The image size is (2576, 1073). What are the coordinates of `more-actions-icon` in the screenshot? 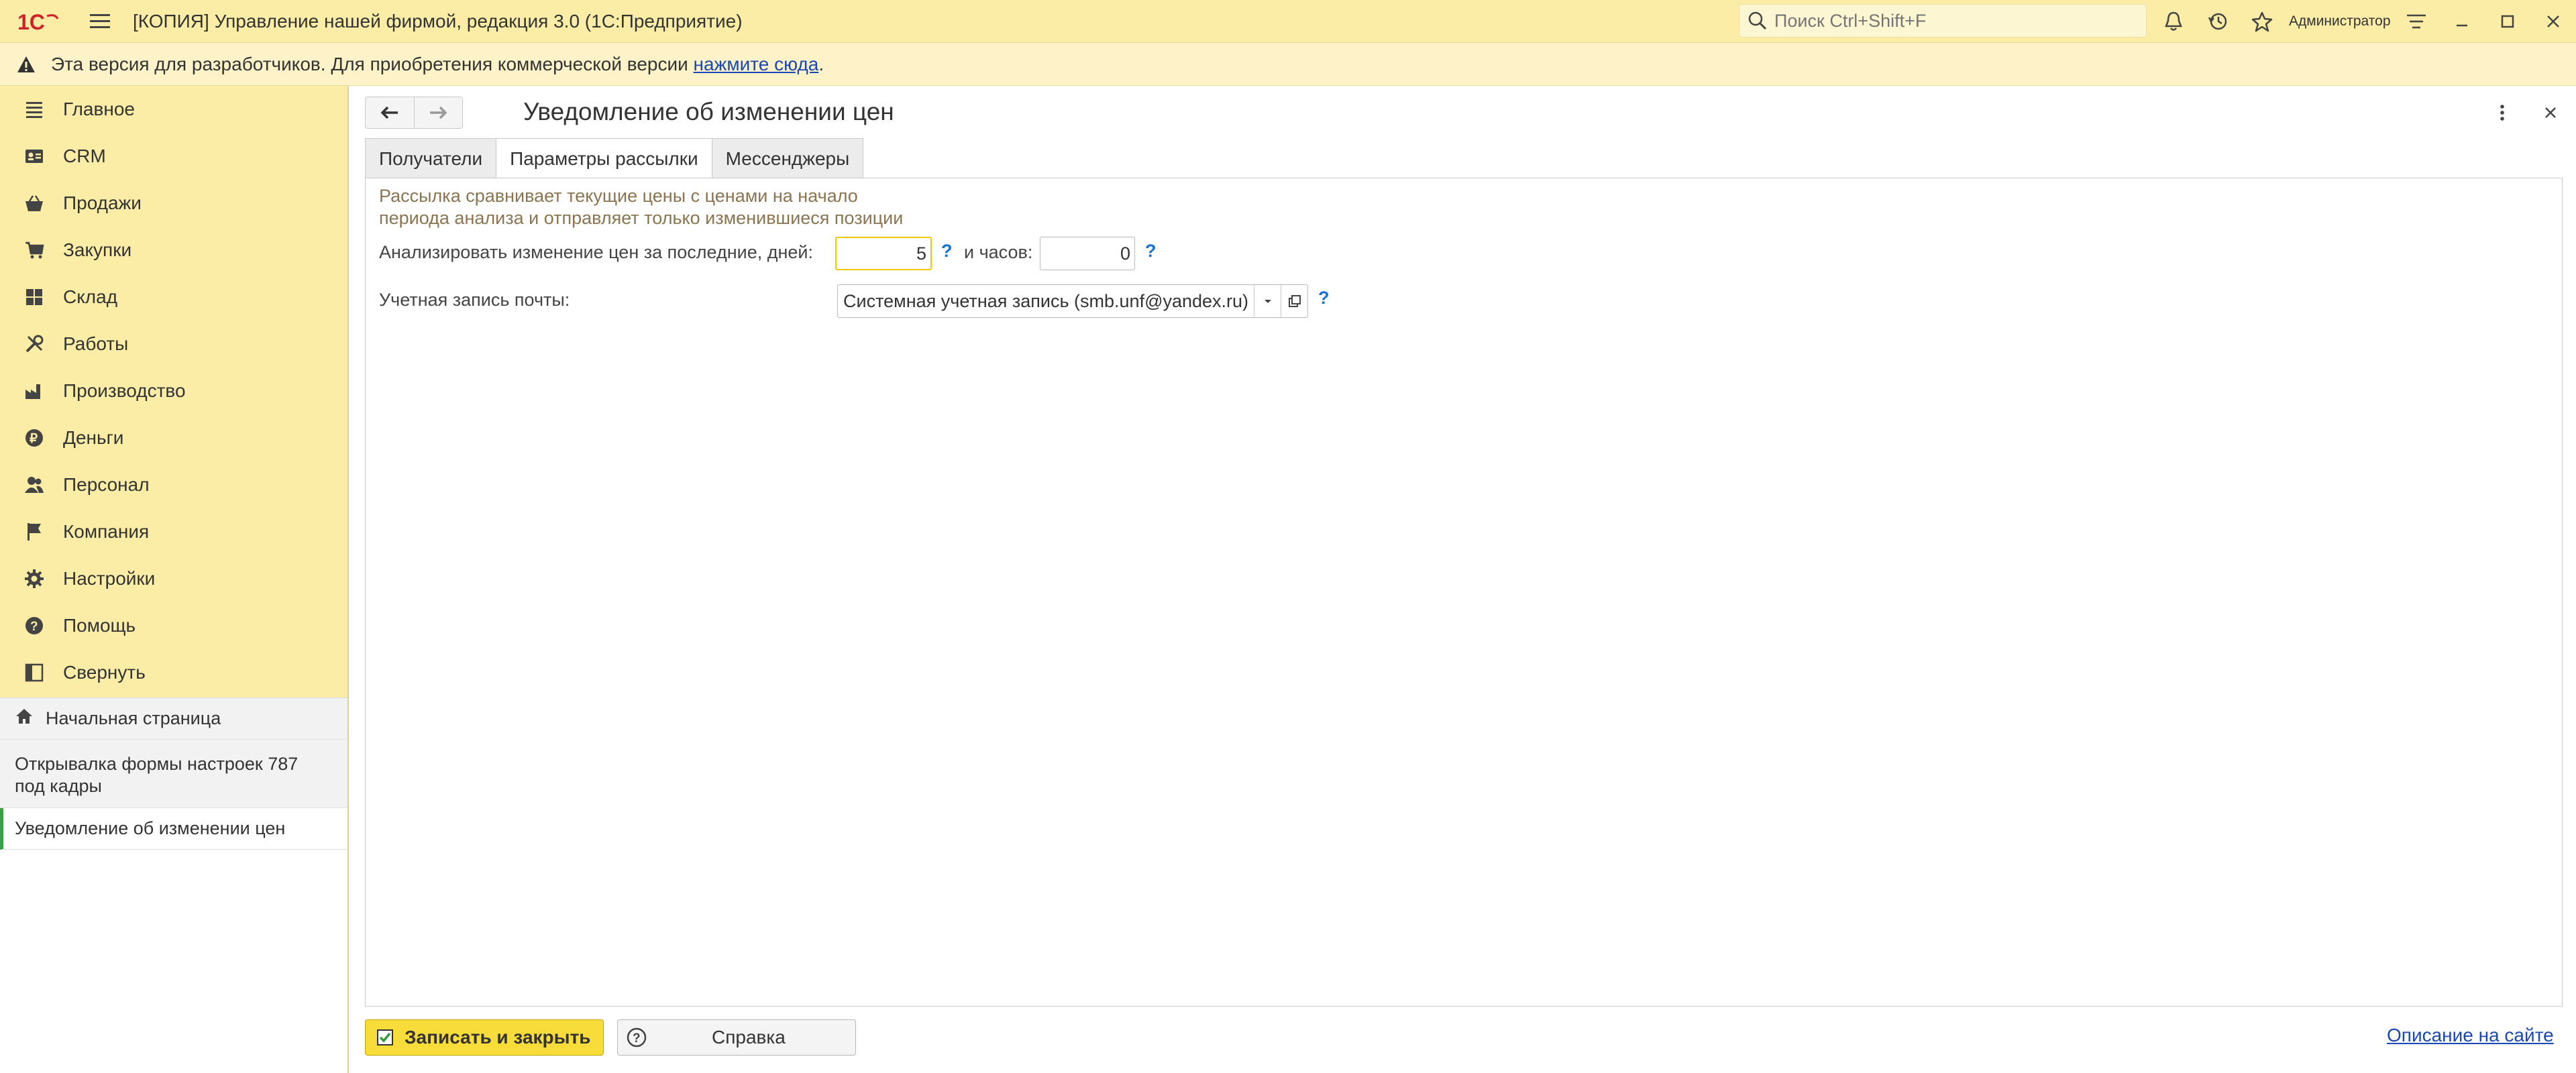 It's located at (2502, 113).